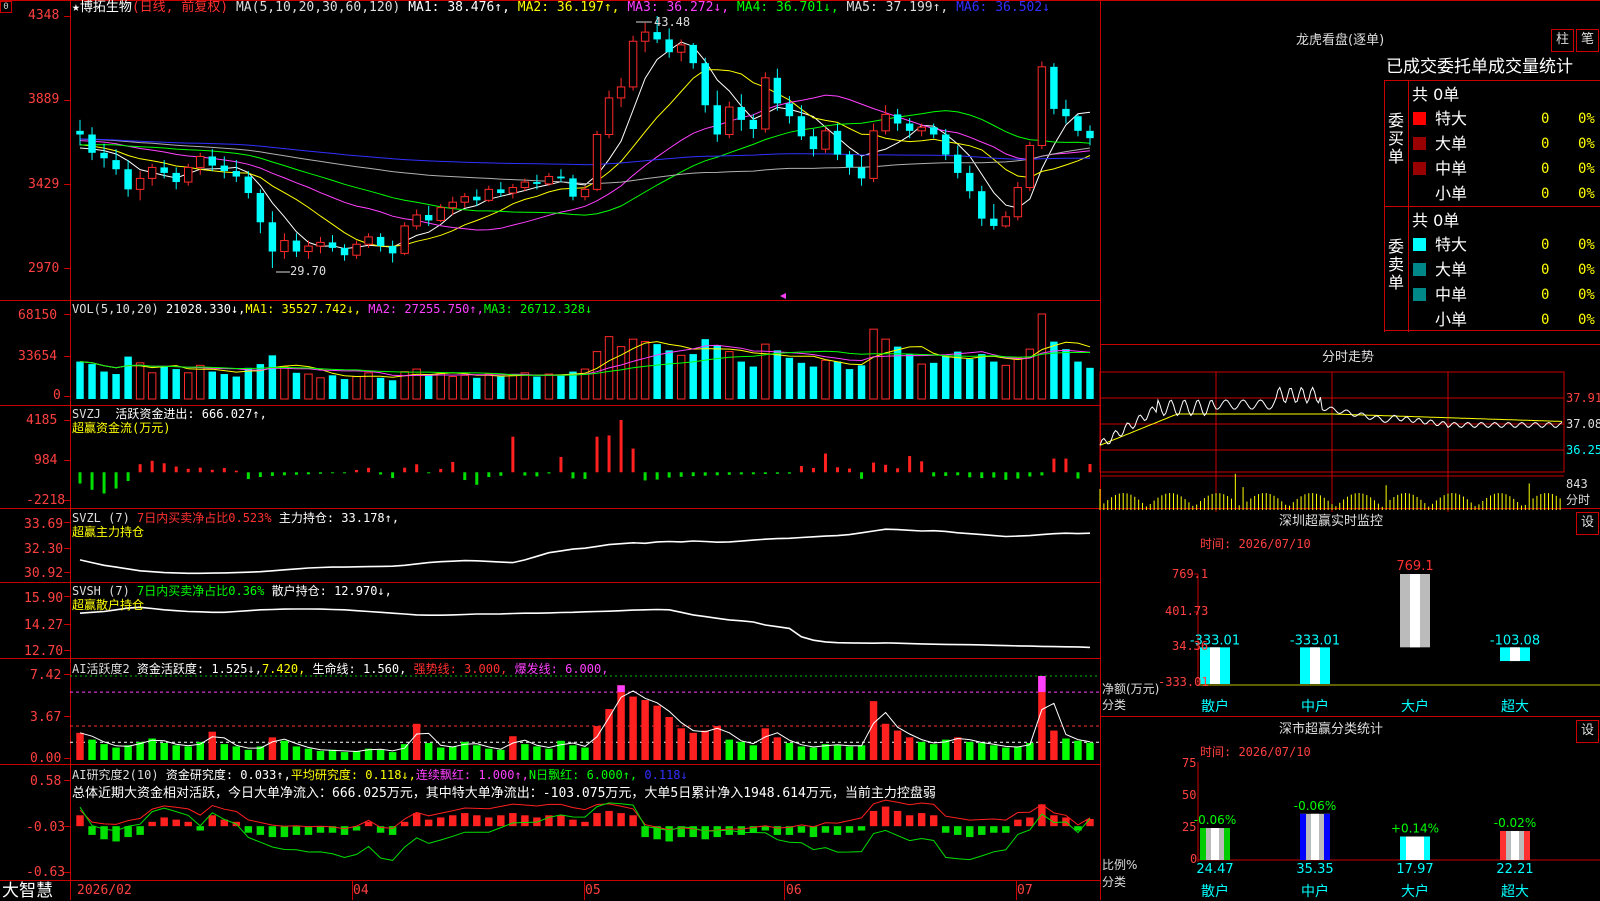  What do you see at coordinates (1315, 706) in the screenshot?
I see `monitor-category: 中户` at bounding box center [1315, 706].